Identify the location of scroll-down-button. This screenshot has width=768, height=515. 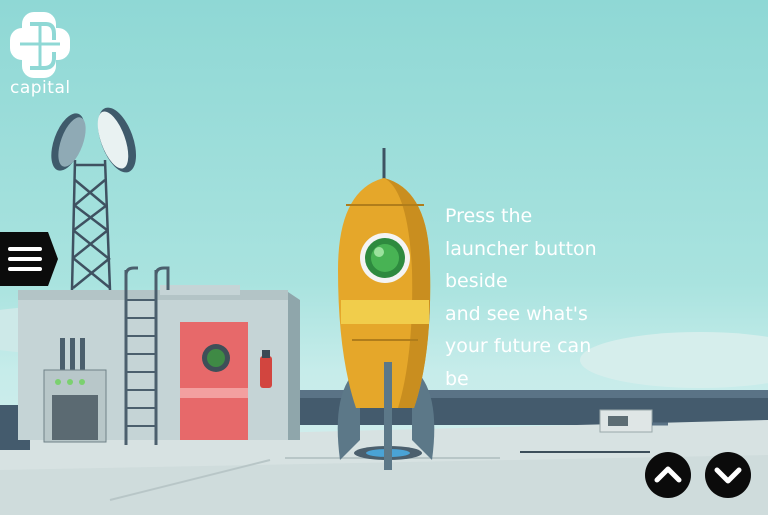
(728, 475).